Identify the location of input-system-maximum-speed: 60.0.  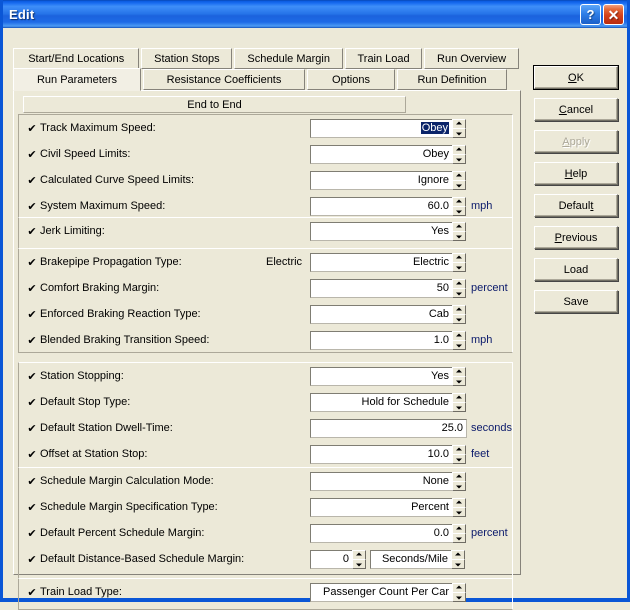
(381, 206).